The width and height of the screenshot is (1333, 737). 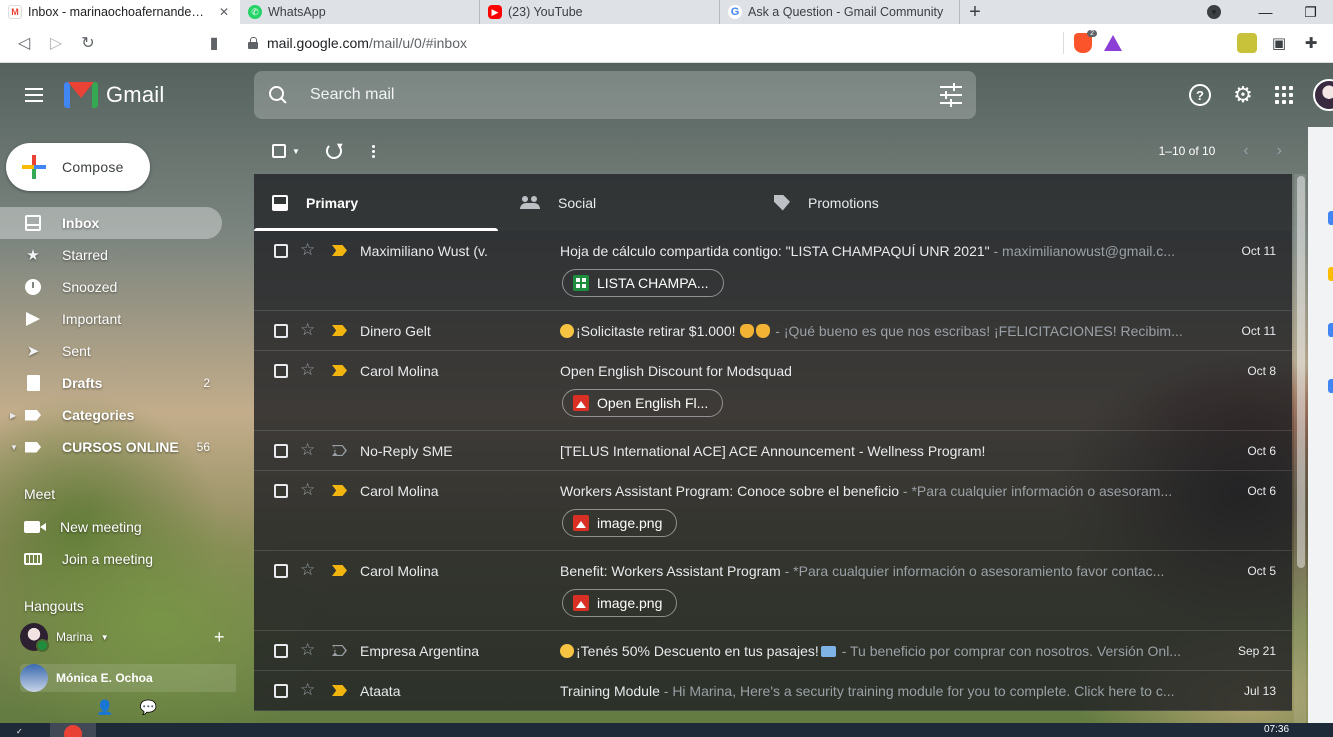 What do you see at coordinates (1284, 95) in the screenshot?
I see `google-apps-icon` at bounding box center [1284, 95].